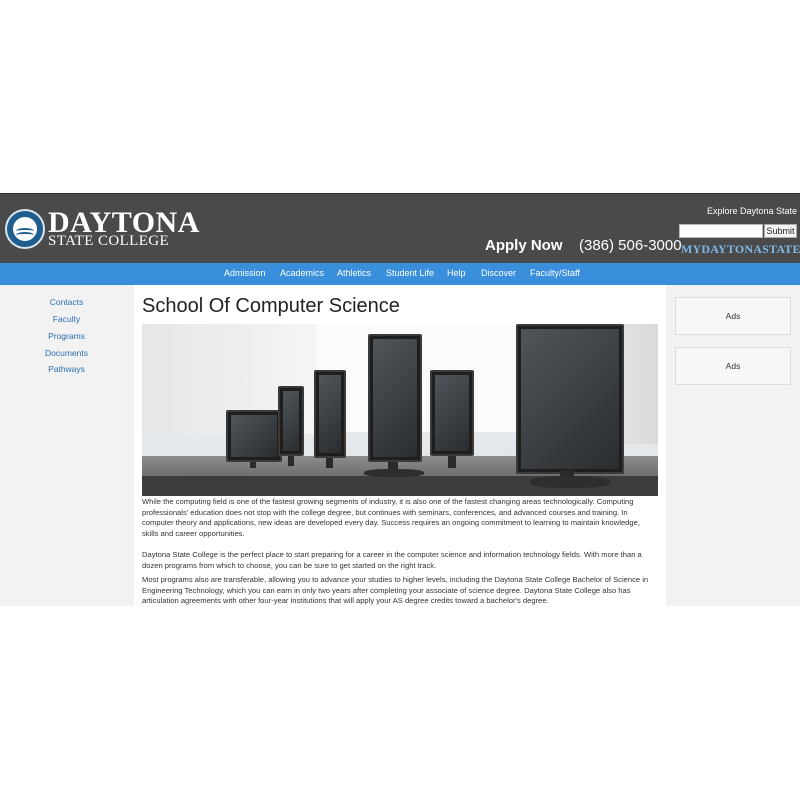 The height and width of the screenshot is (800, 800). What do you see at coordinates (271, 306) in the screenshot?
I see `page-title: School Of Computer Science` at bounding box center [271, 306].